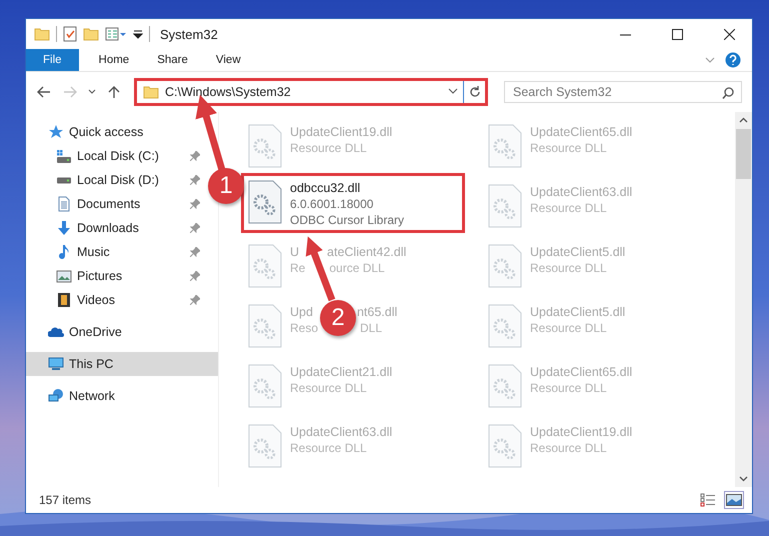 This screenshot has width=769, height=536. I want to click on close-icon, so click(729, 34).